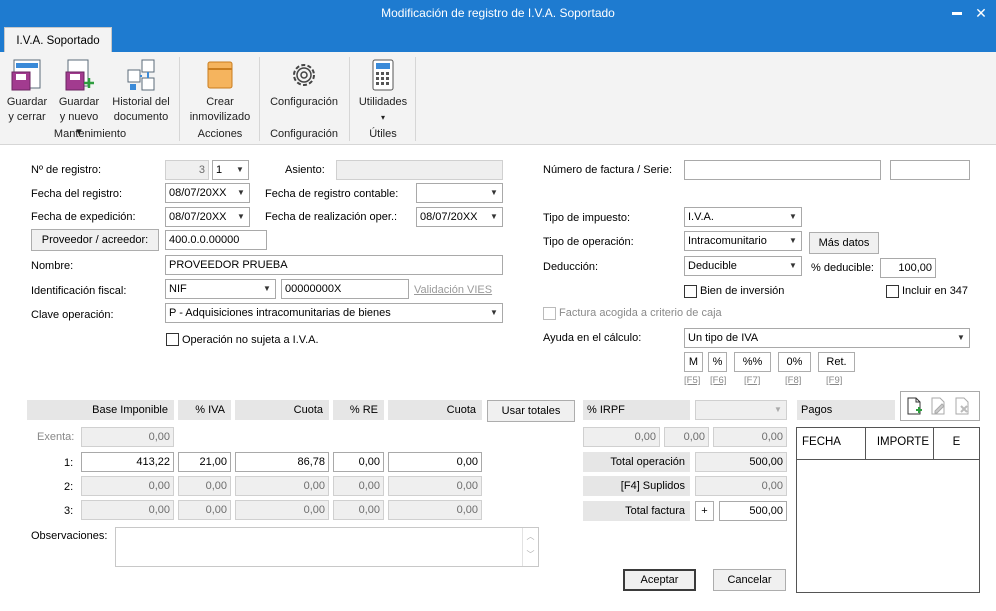 This screenshot has height=611, width=996. I want to click on row-3-re-field: 0,00, so click(358, 510).